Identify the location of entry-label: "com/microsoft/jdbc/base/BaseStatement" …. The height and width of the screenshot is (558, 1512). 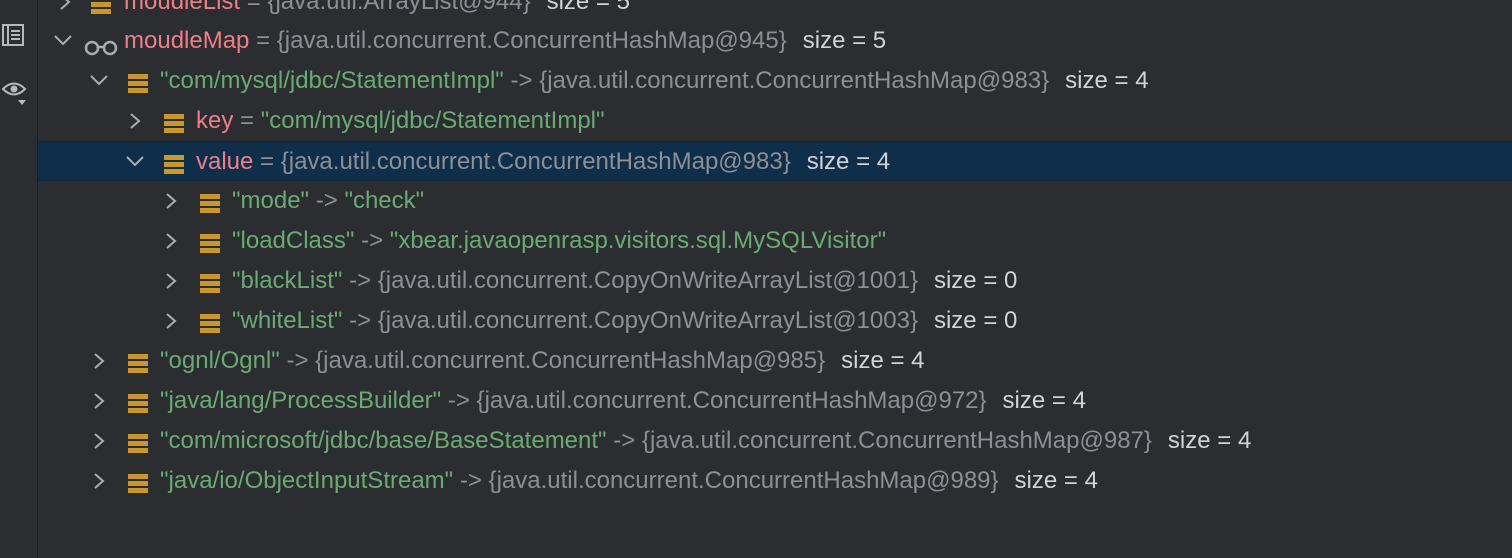
(705, 441).